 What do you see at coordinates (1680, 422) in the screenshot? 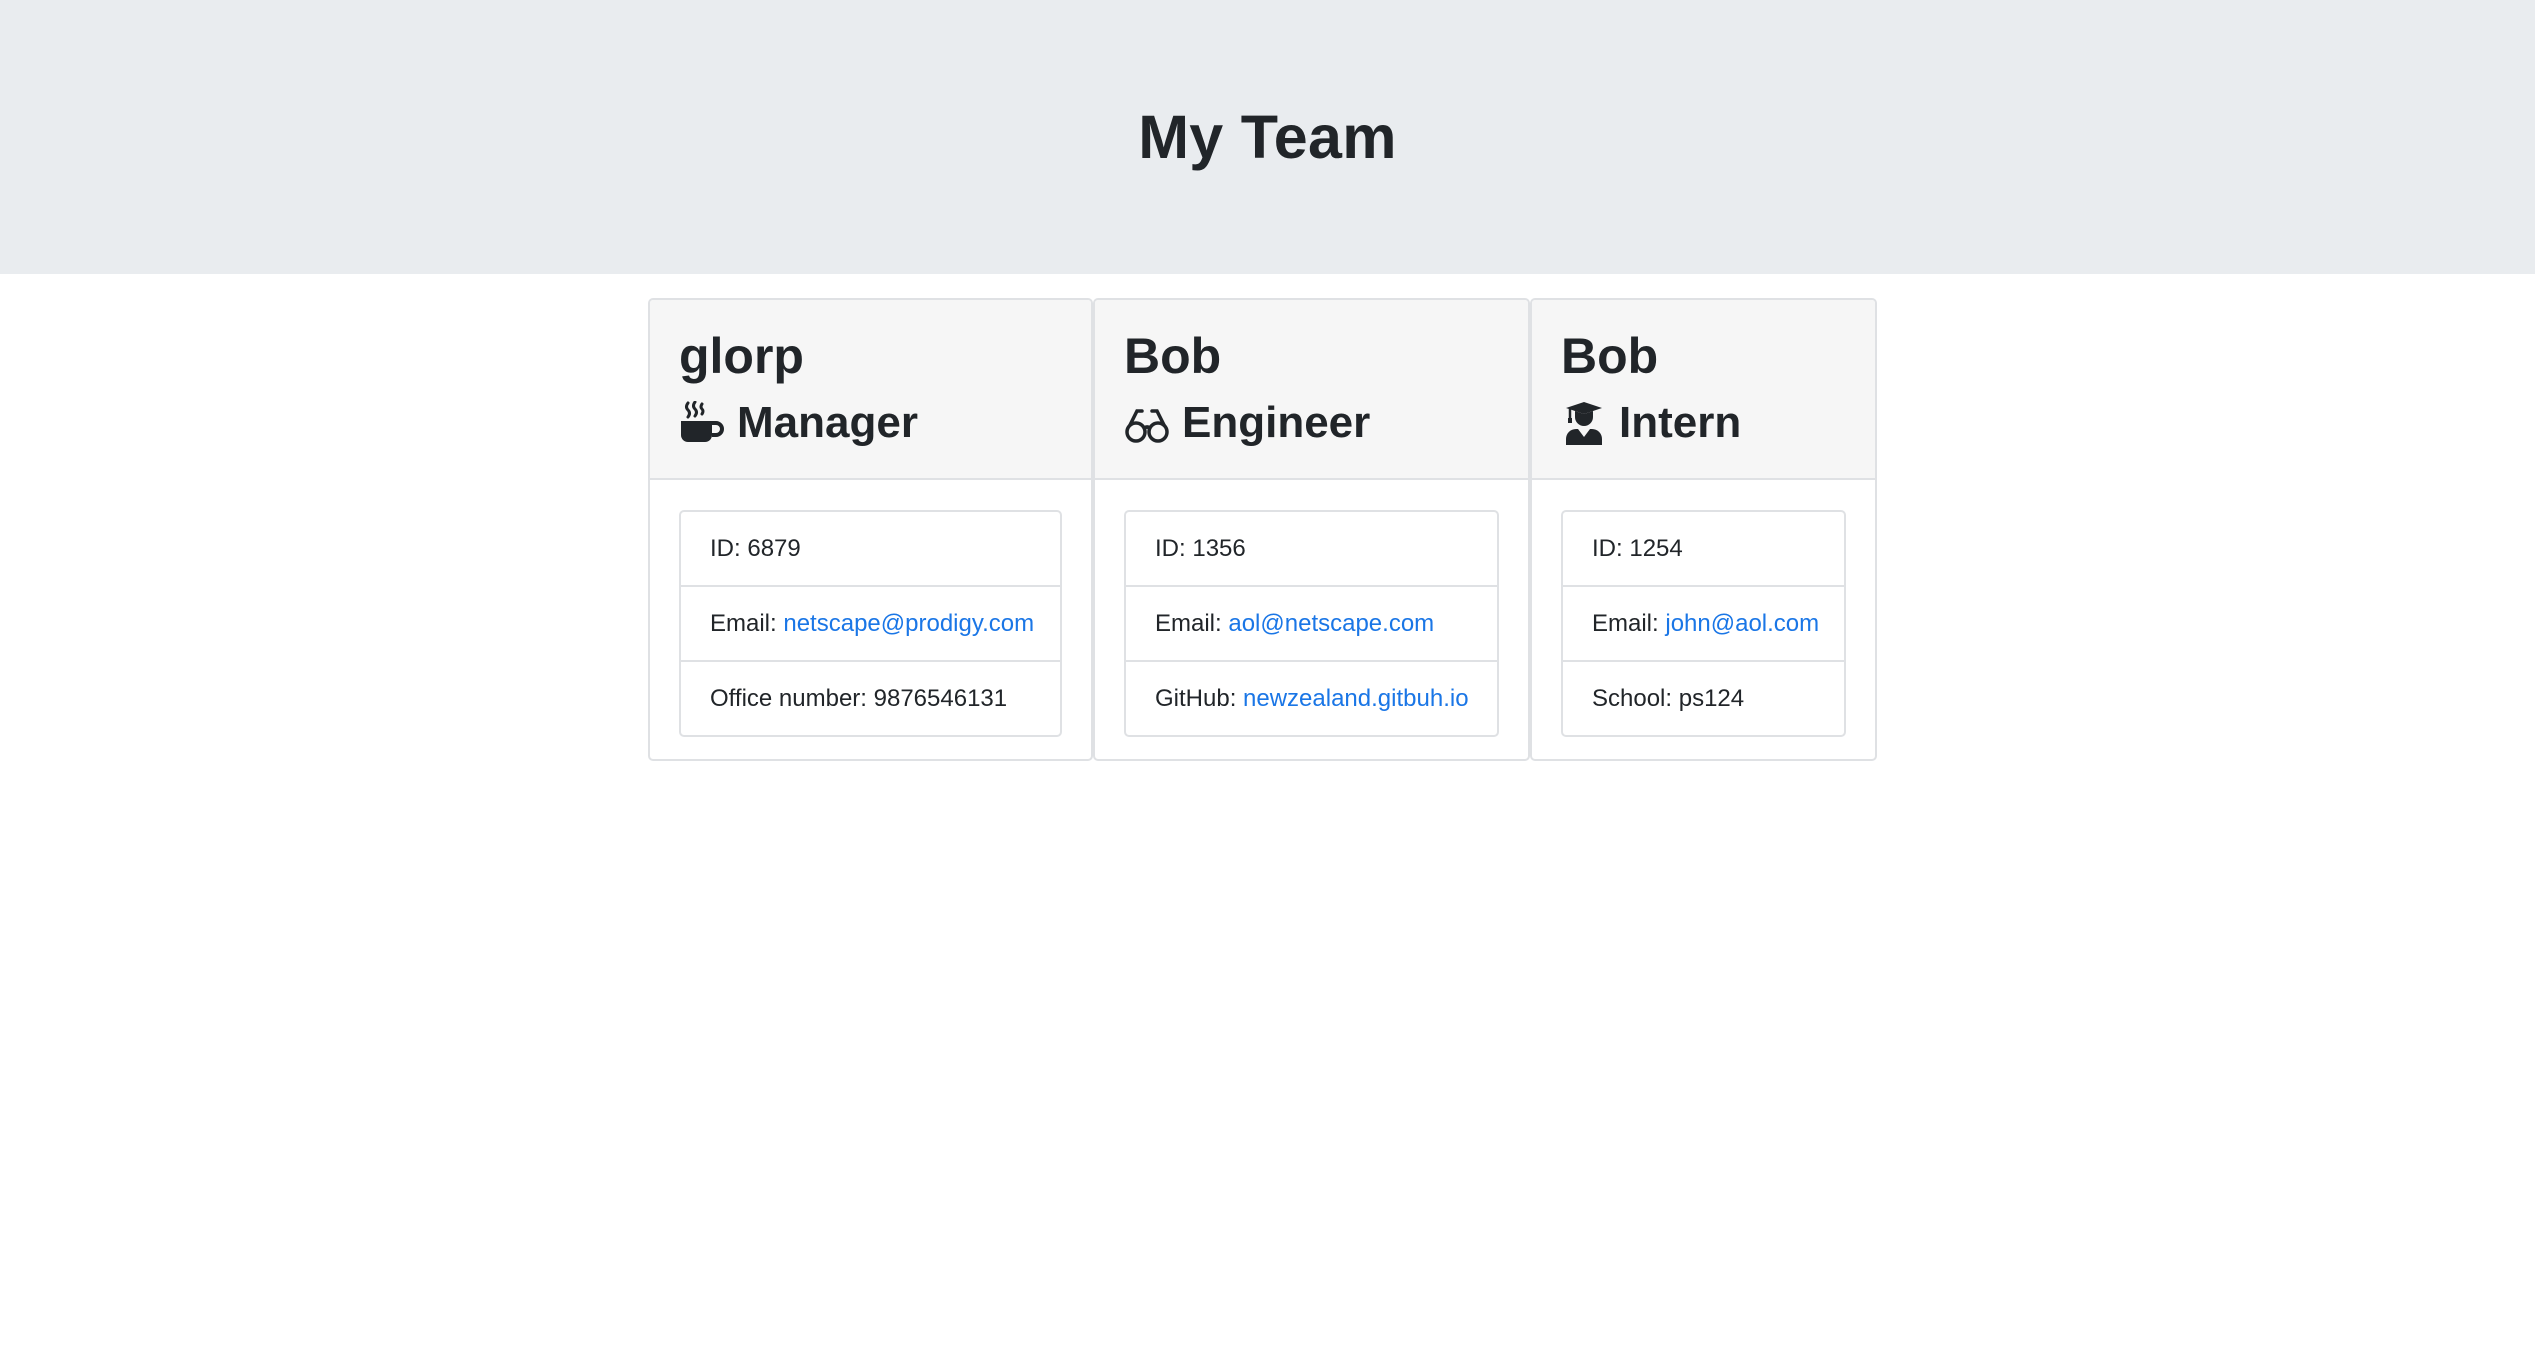
I see `role-label: Intern` at bounding box center [1680, 422].